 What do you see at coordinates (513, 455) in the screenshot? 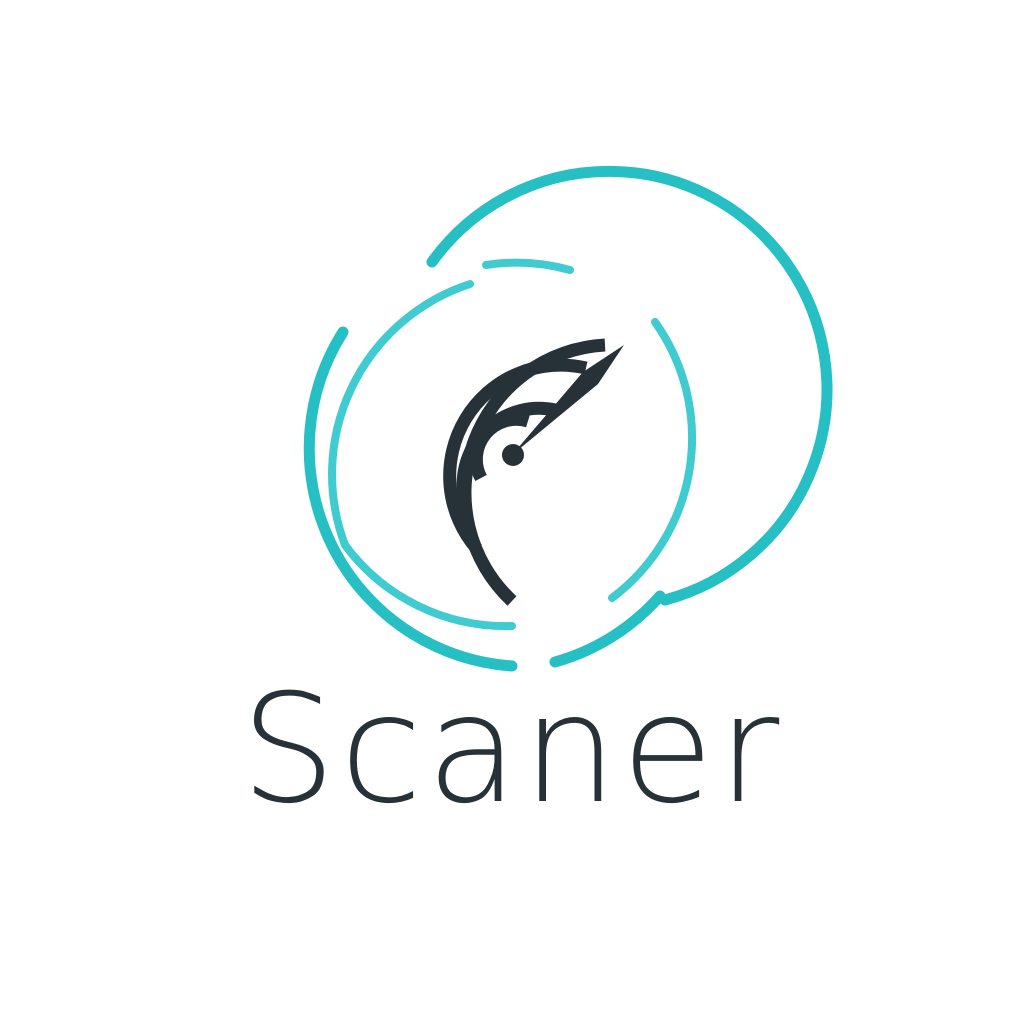
I see `radar-center-dot` at bounding box center [513, 455].